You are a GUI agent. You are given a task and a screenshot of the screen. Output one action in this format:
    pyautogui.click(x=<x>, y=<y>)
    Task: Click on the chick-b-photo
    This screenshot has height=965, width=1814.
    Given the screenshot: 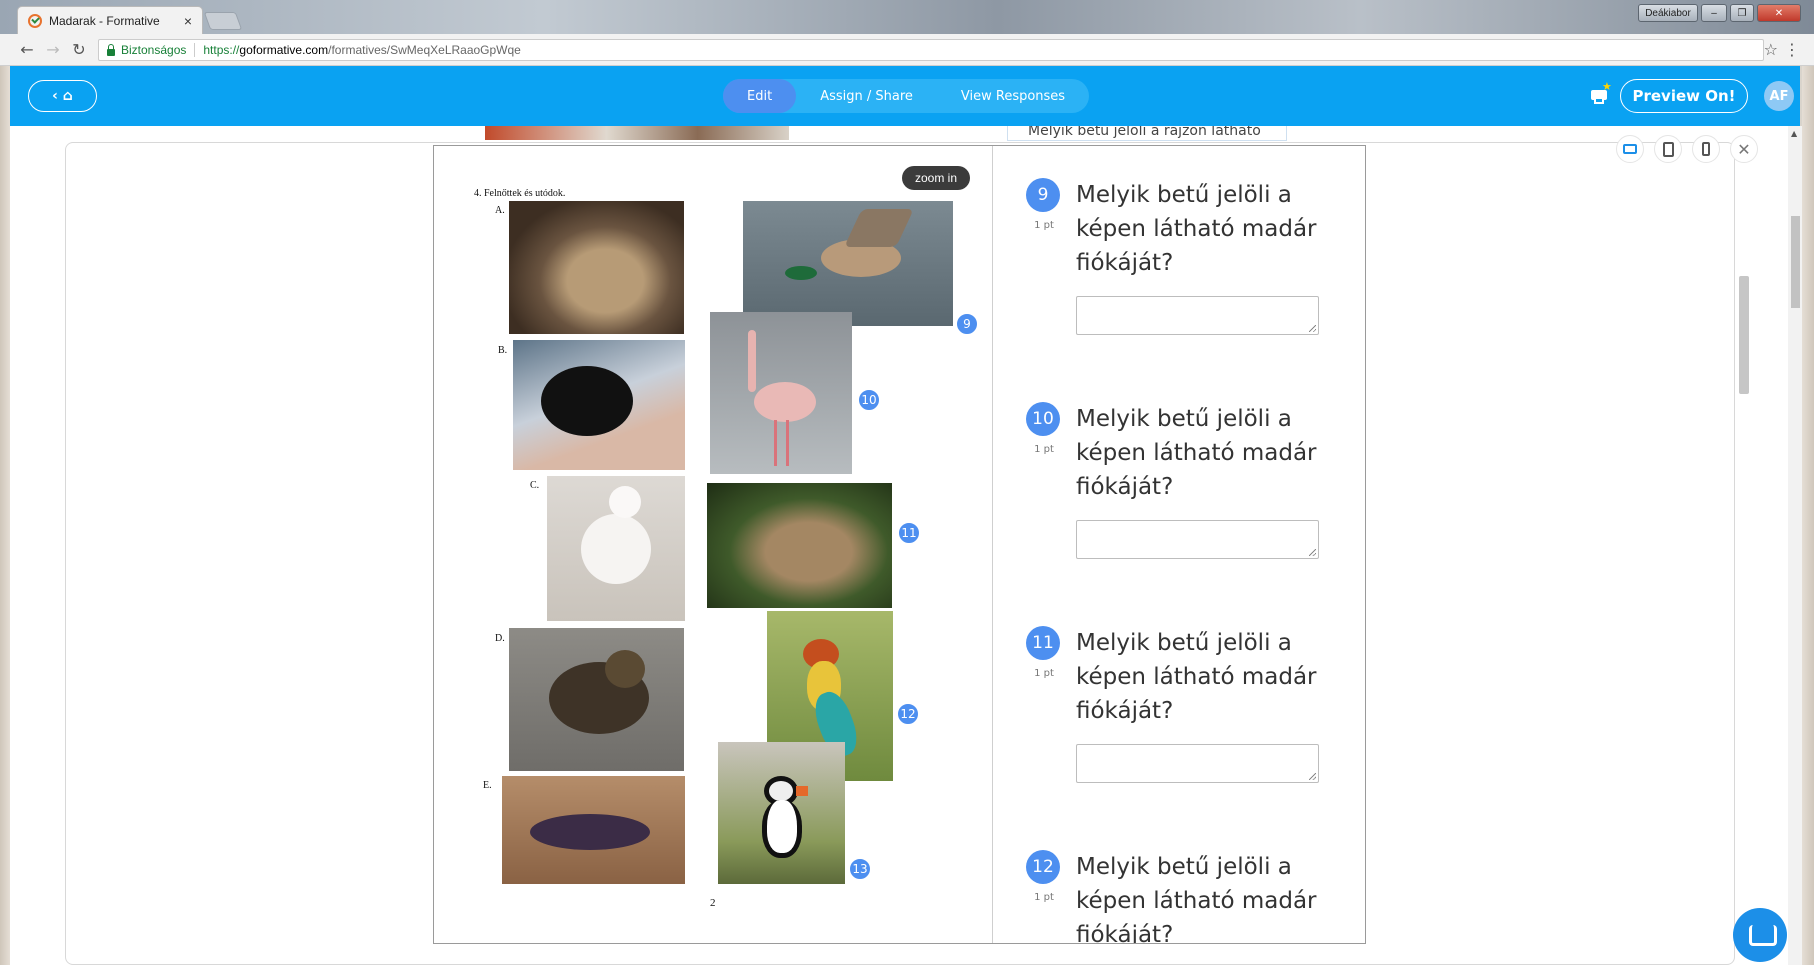 What is the action you would take?
    pyautogui.click(x=599, y=405)
    